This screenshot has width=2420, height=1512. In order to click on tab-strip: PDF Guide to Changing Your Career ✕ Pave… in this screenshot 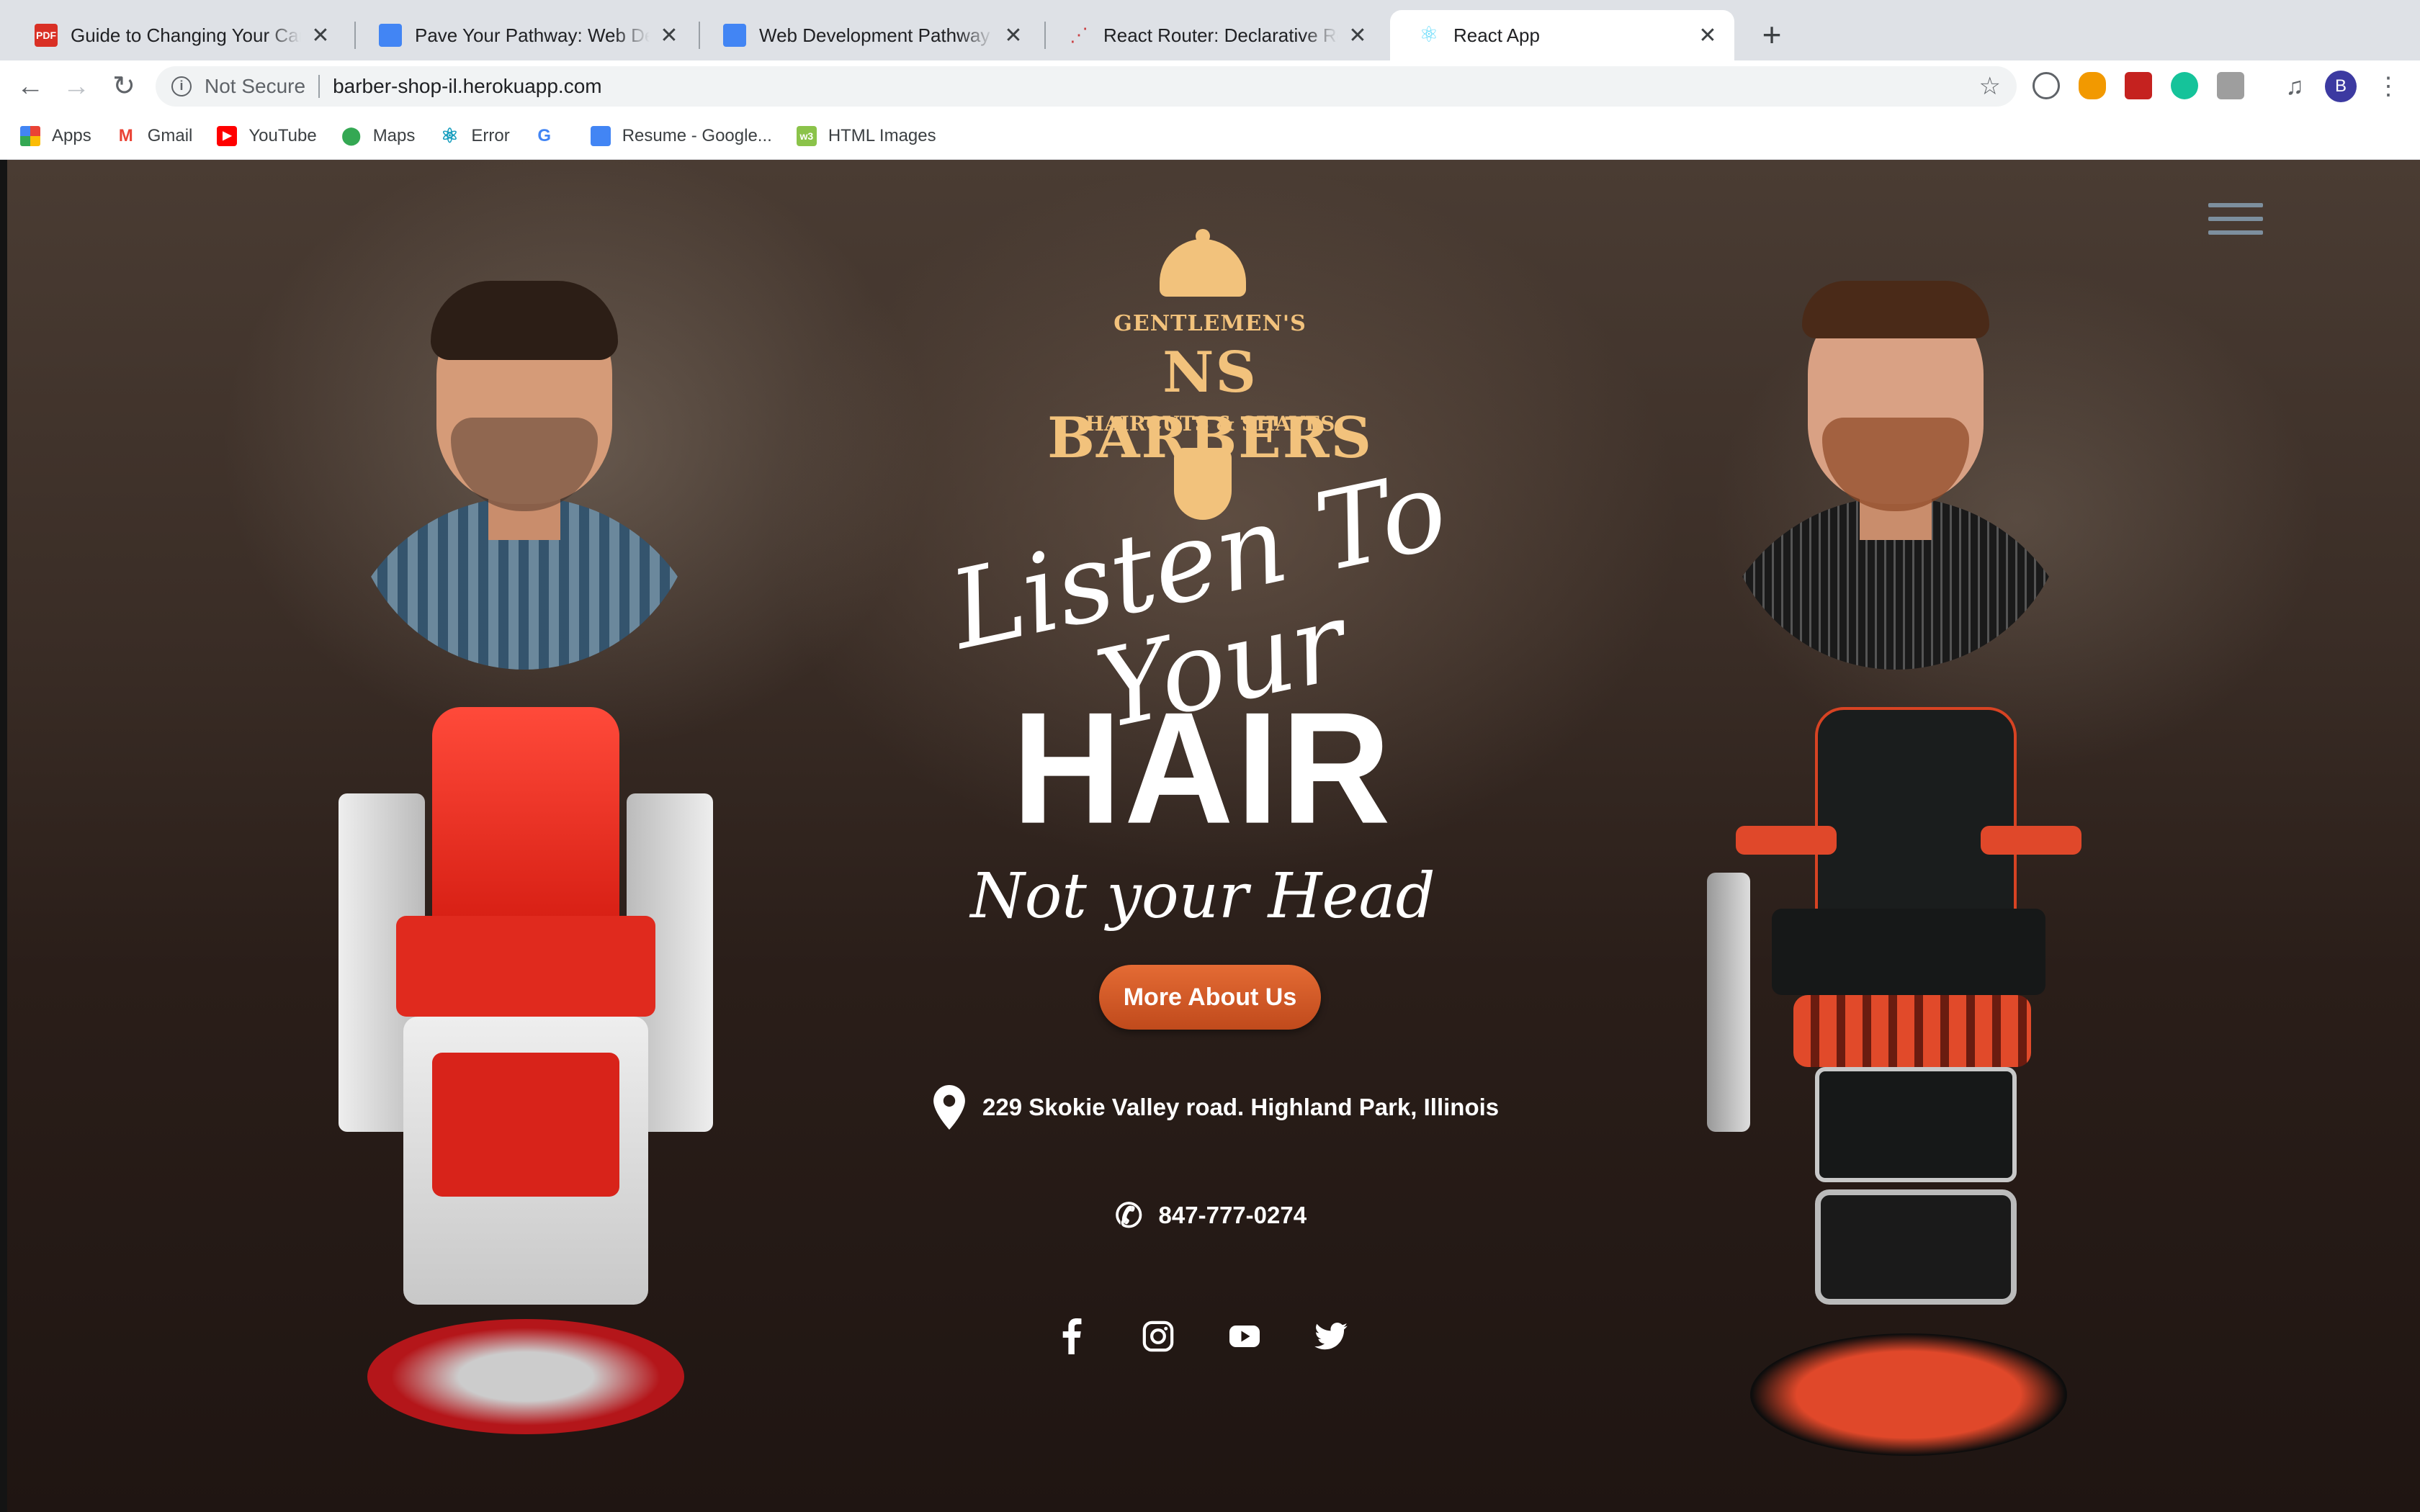, I will do `click(1210, 30)`.